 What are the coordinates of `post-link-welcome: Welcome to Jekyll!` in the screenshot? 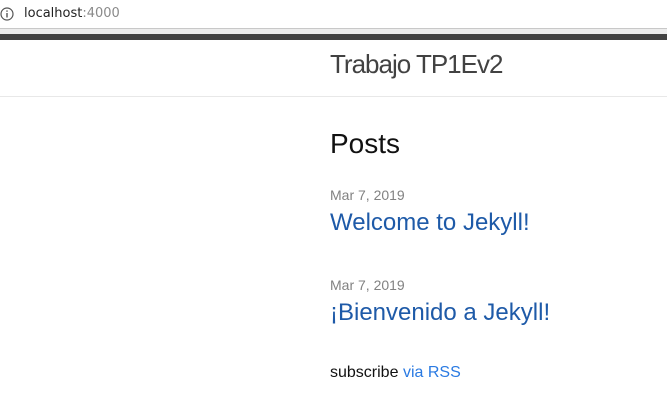 It's located at (430, 223).